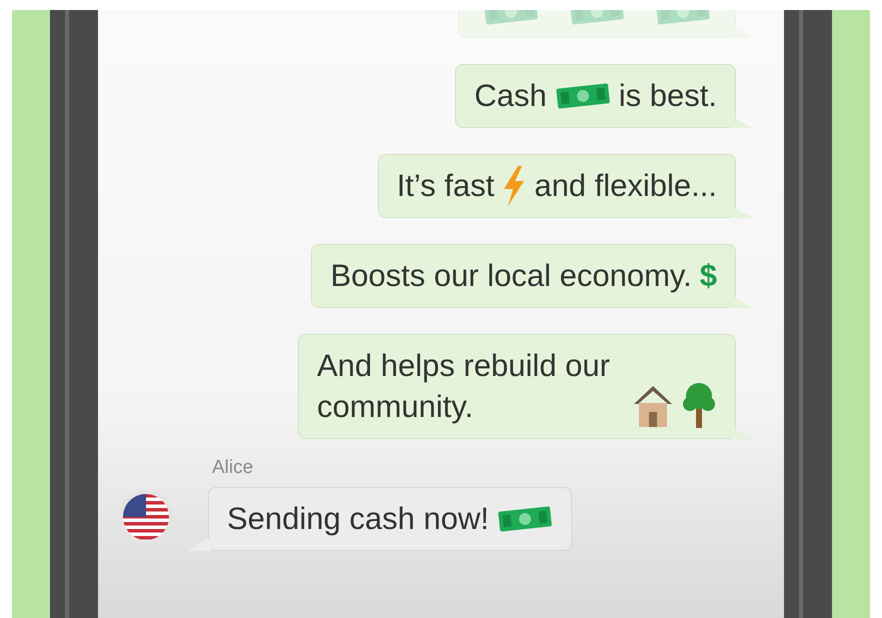 This screenshot has height=618, width=882. I want to click on message-text: is best., so click(667, 96).